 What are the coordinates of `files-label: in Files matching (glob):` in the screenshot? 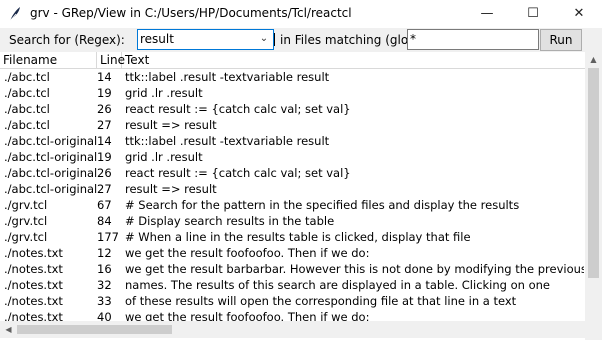 It's located at (352, 40).